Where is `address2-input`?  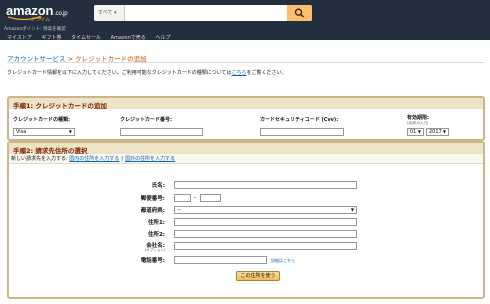
address2-input is located at coordinates (265, 234).